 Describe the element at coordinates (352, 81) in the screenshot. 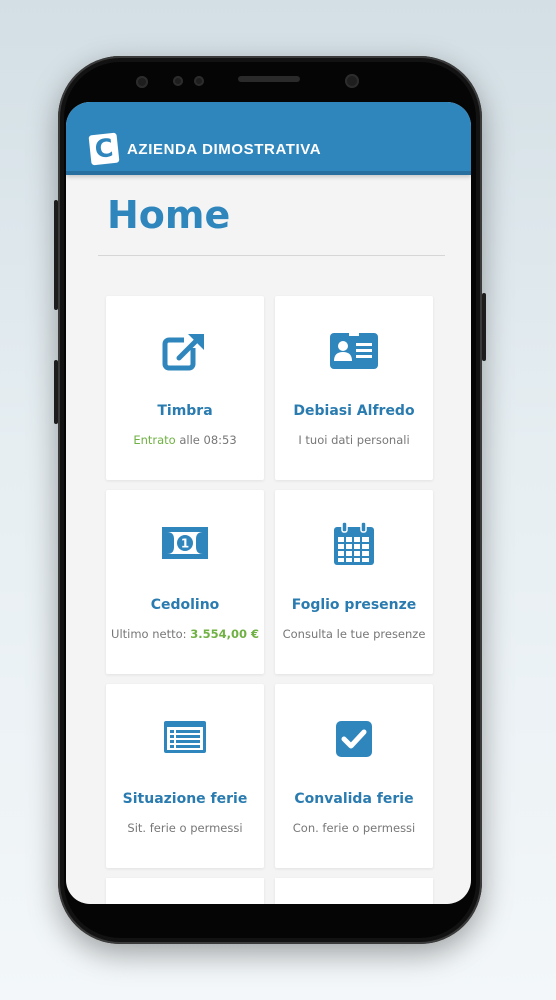

I see `phone-front-camera` at that location.